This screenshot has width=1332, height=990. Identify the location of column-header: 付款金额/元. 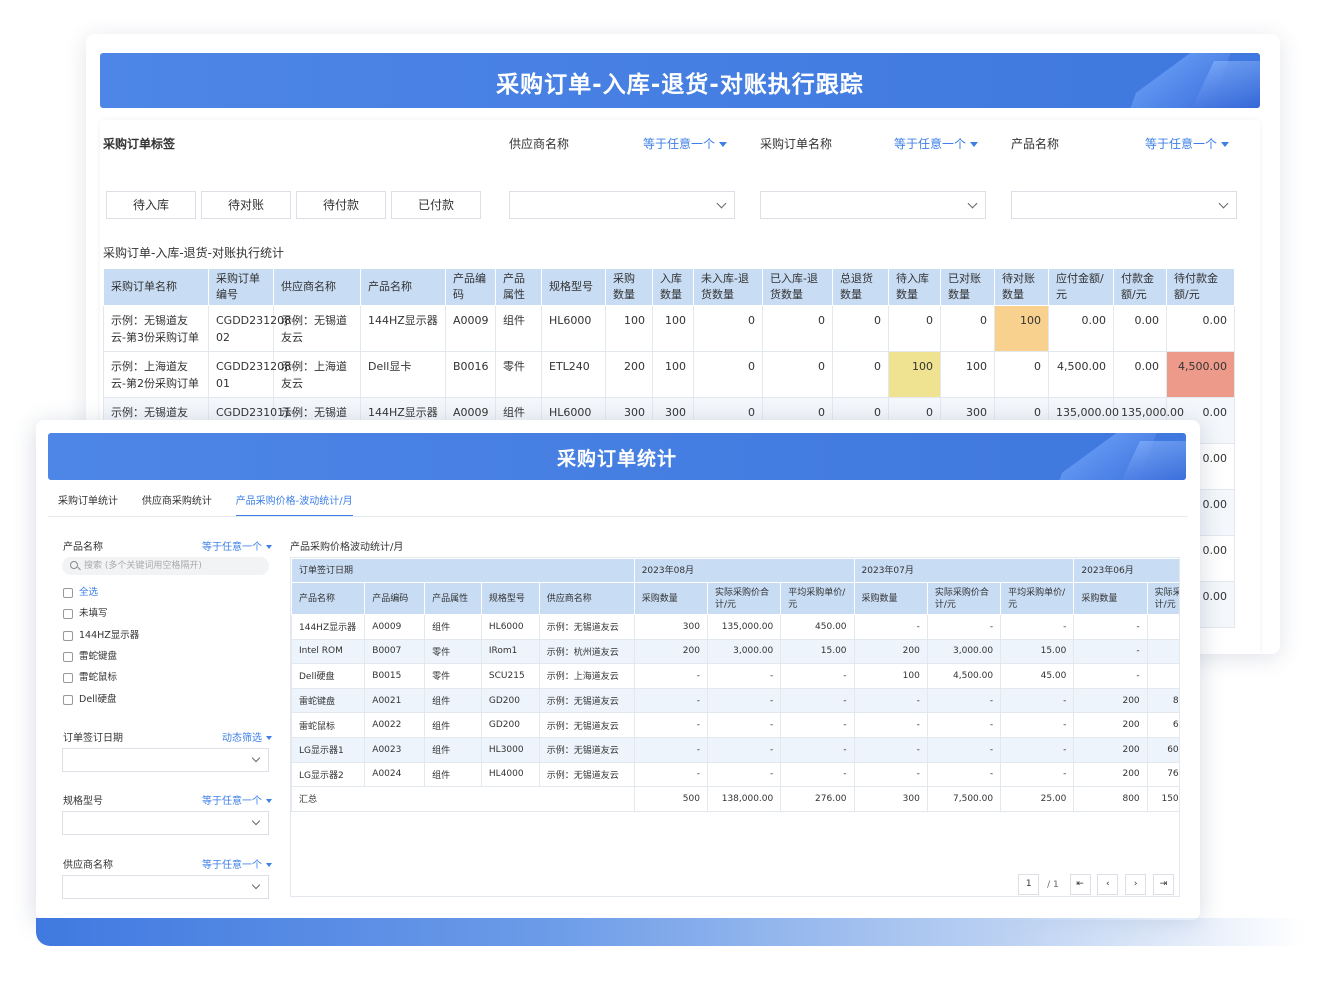
(1140, 287).